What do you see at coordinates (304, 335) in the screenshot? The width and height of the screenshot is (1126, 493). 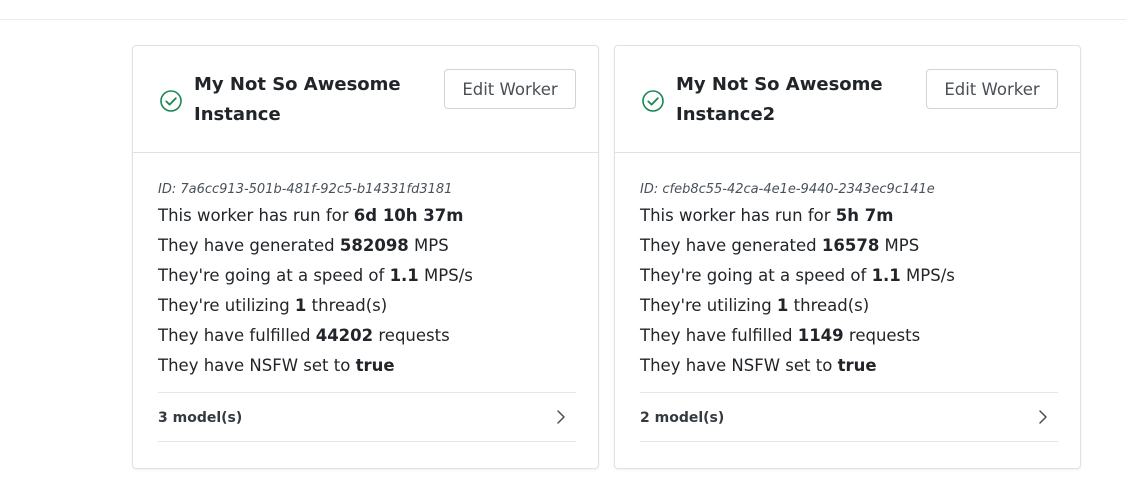 I see `stat-requests: They have fulfilled 44202 requests` at bounding box center [304, 335].